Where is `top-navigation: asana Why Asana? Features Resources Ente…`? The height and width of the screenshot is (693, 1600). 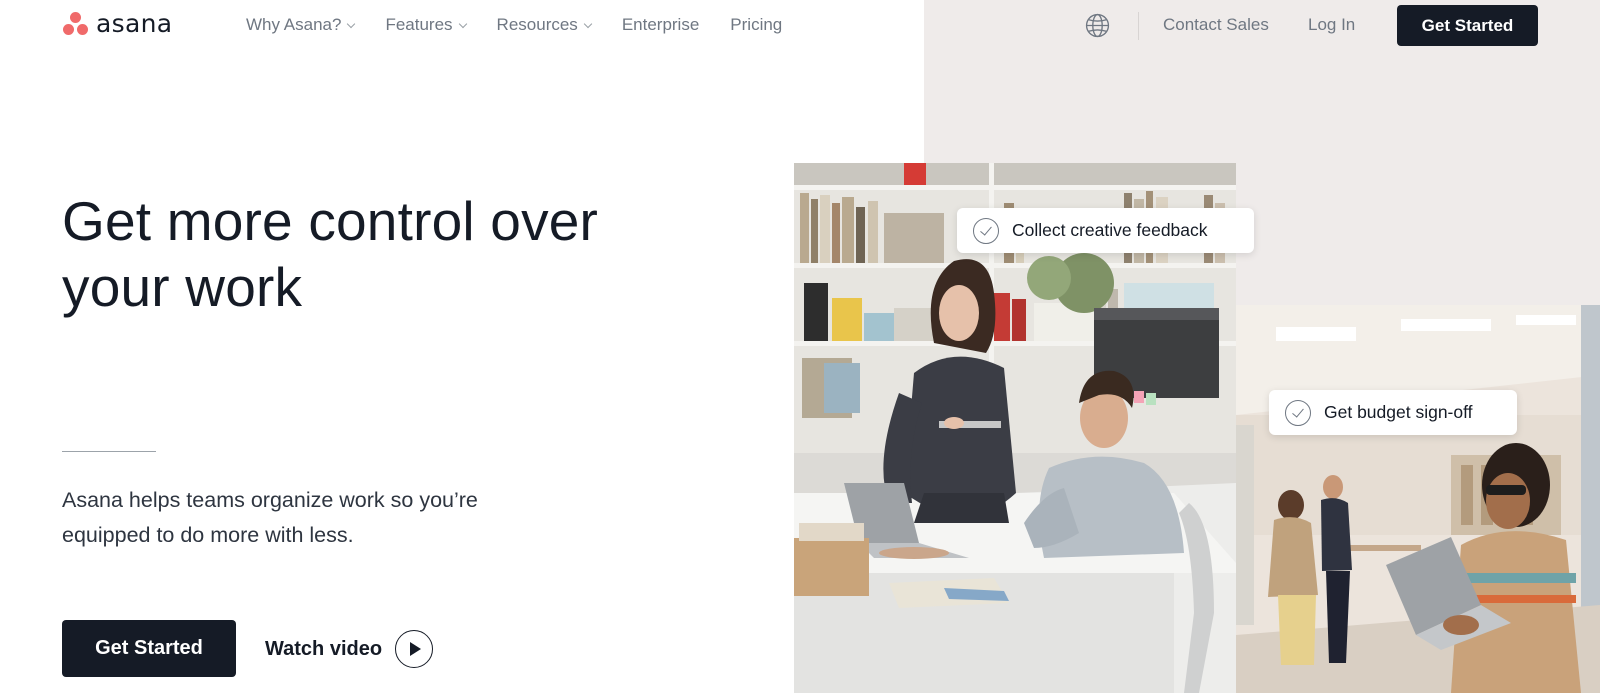
top-navigation: asana Why Asana? Features Resources Ente… is located at coordinates (800, 26).